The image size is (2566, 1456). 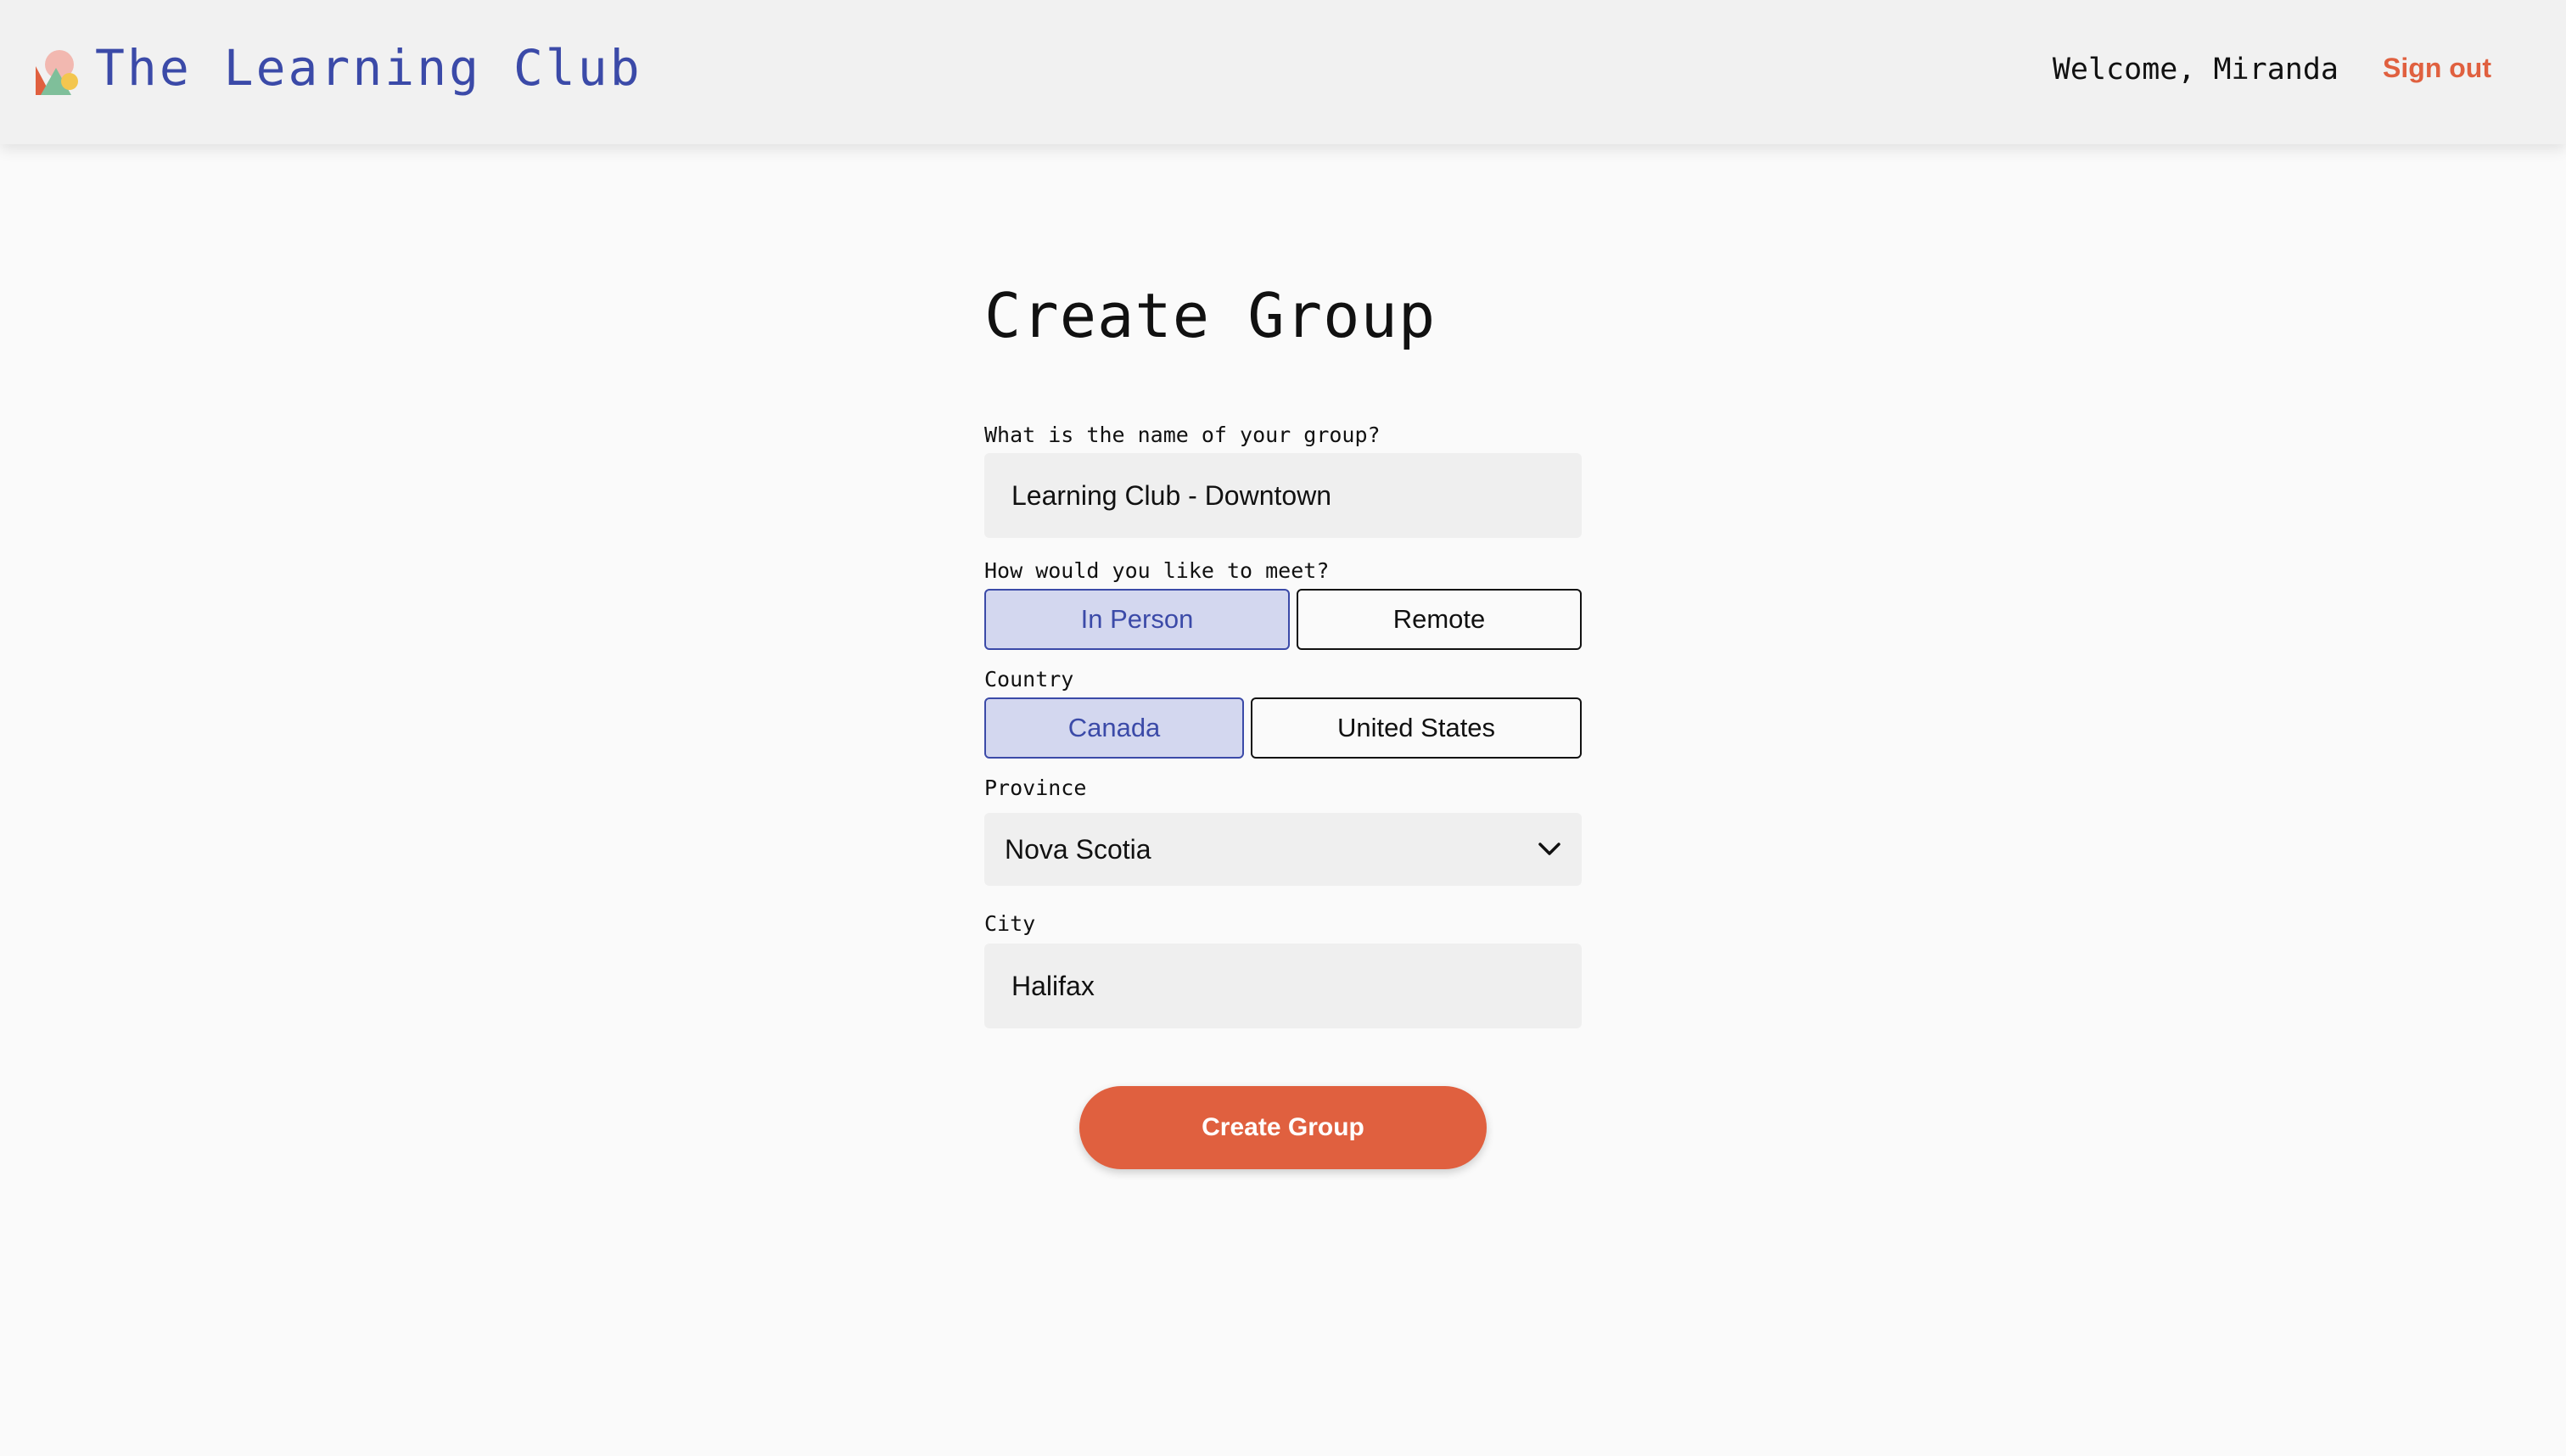 I want to click on country-option-canada: Canada, so click(x=1114, y=728).